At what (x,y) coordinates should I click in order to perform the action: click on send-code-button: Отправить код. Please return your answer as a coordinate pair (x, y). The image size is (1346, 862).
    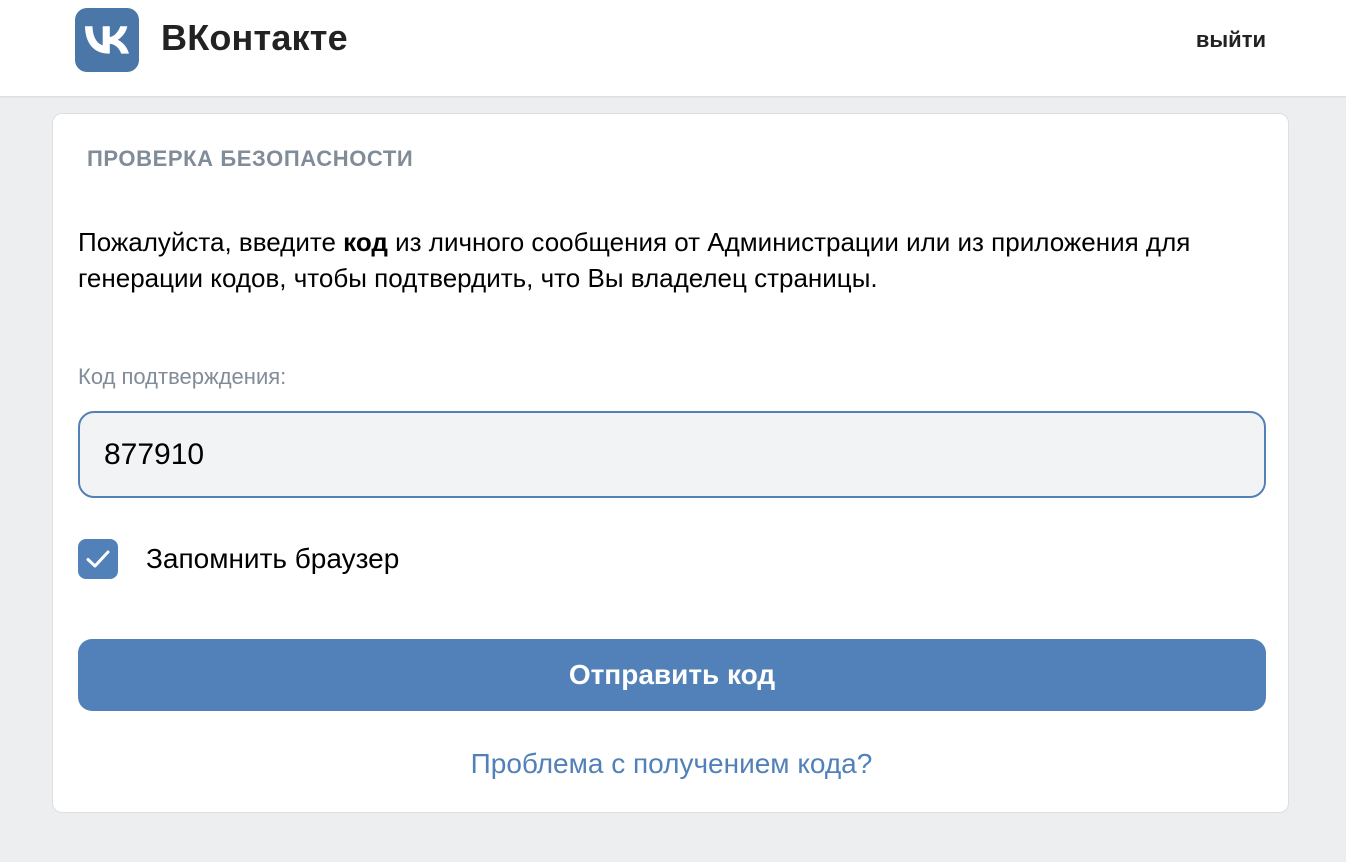
    Looking at the image, I should click on (672, 675).